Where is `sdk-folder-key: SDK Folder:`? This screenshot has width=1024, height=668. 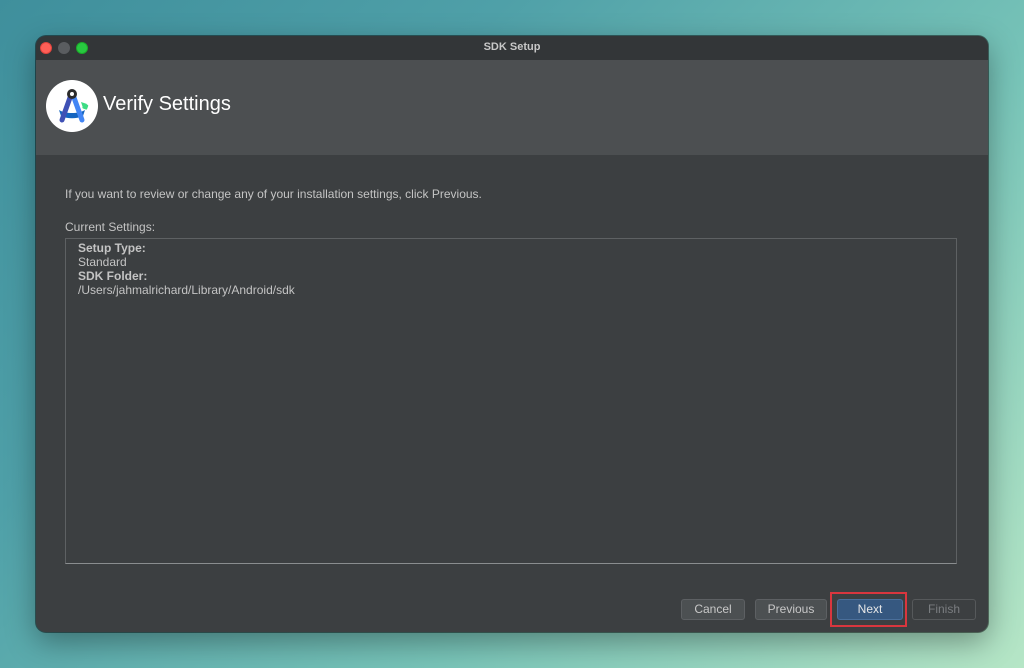 sdk-folder-key: SDK Folder: is located at coordinates (113, 276).